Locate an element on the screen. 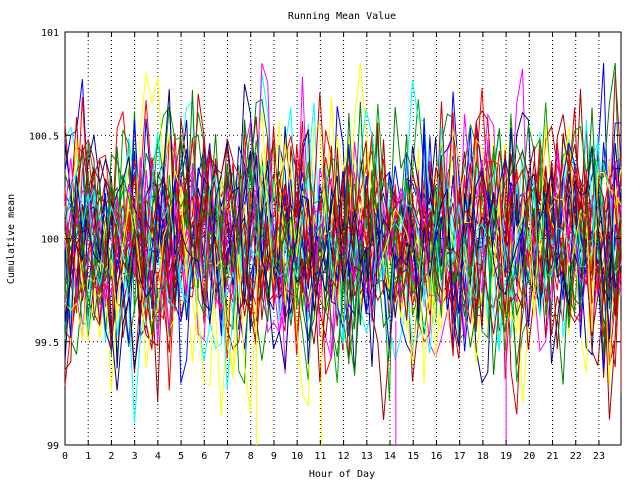 The image size is (640, 484). y-tick-label: 100.5 is located at coordinates (44, 136).